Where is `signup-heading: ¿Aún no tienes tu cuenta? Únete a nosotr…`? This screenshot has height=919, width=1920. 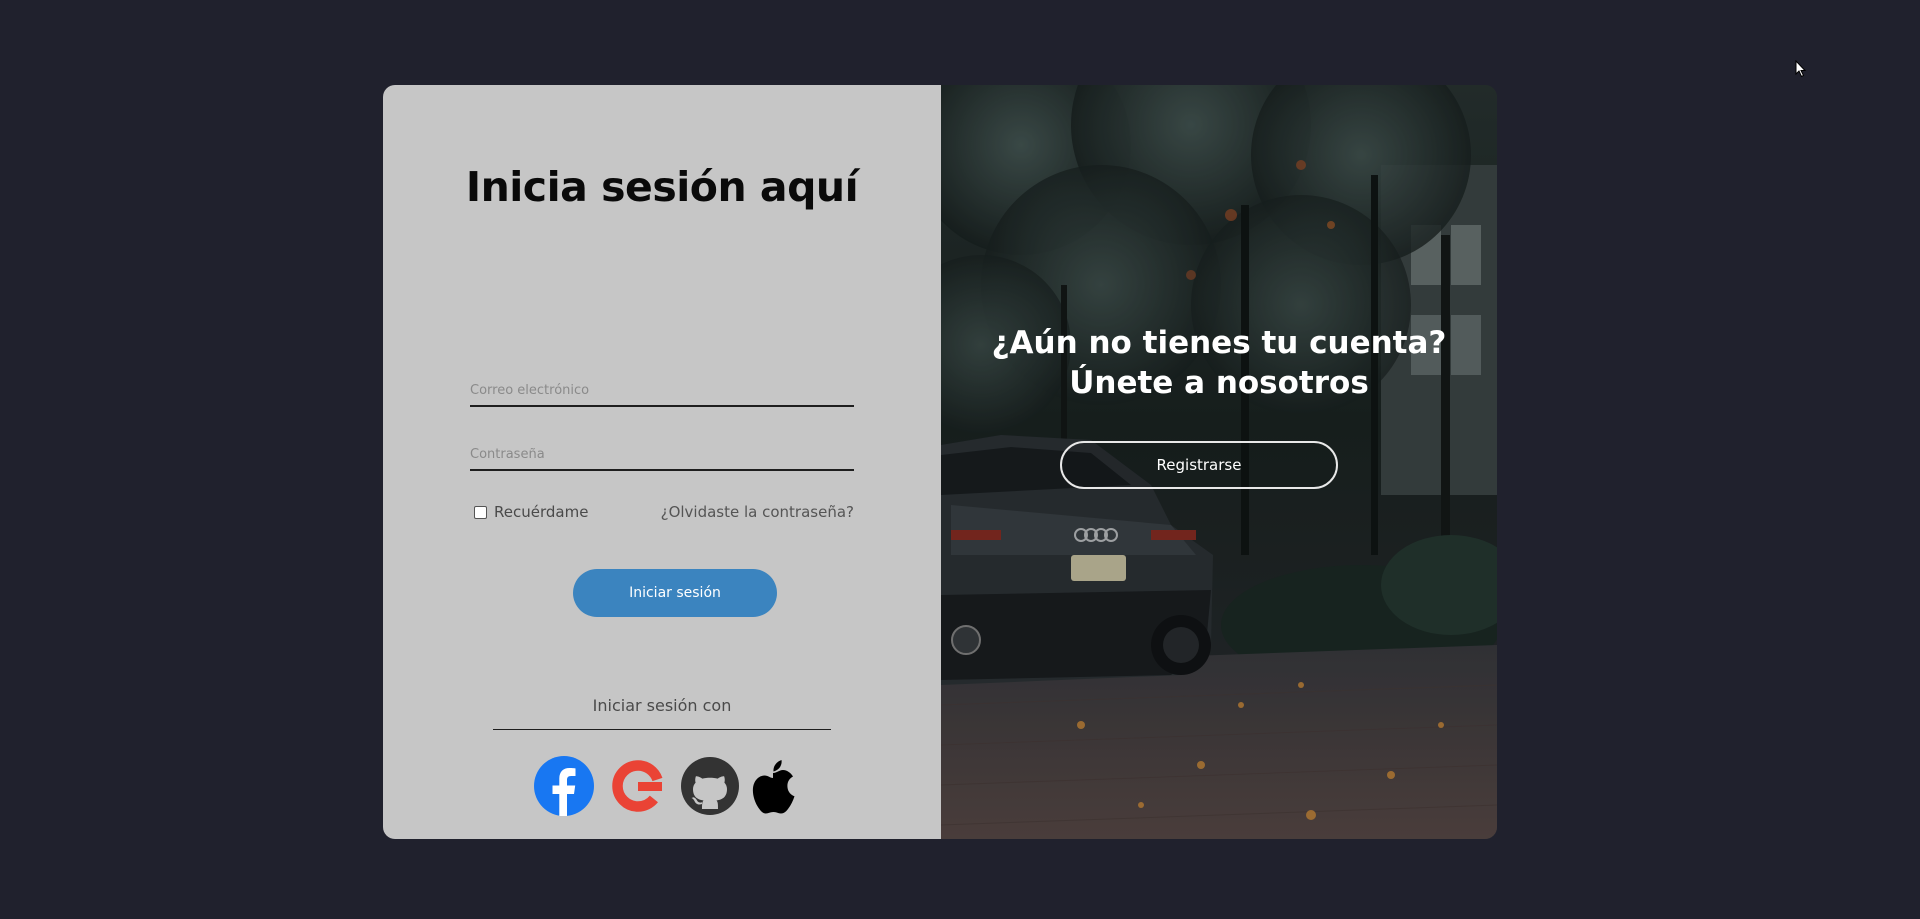 signup-heading: ¿Aún no tienes tu cuenta? Únete a nosotr… is located at coordinates (1219, 363).